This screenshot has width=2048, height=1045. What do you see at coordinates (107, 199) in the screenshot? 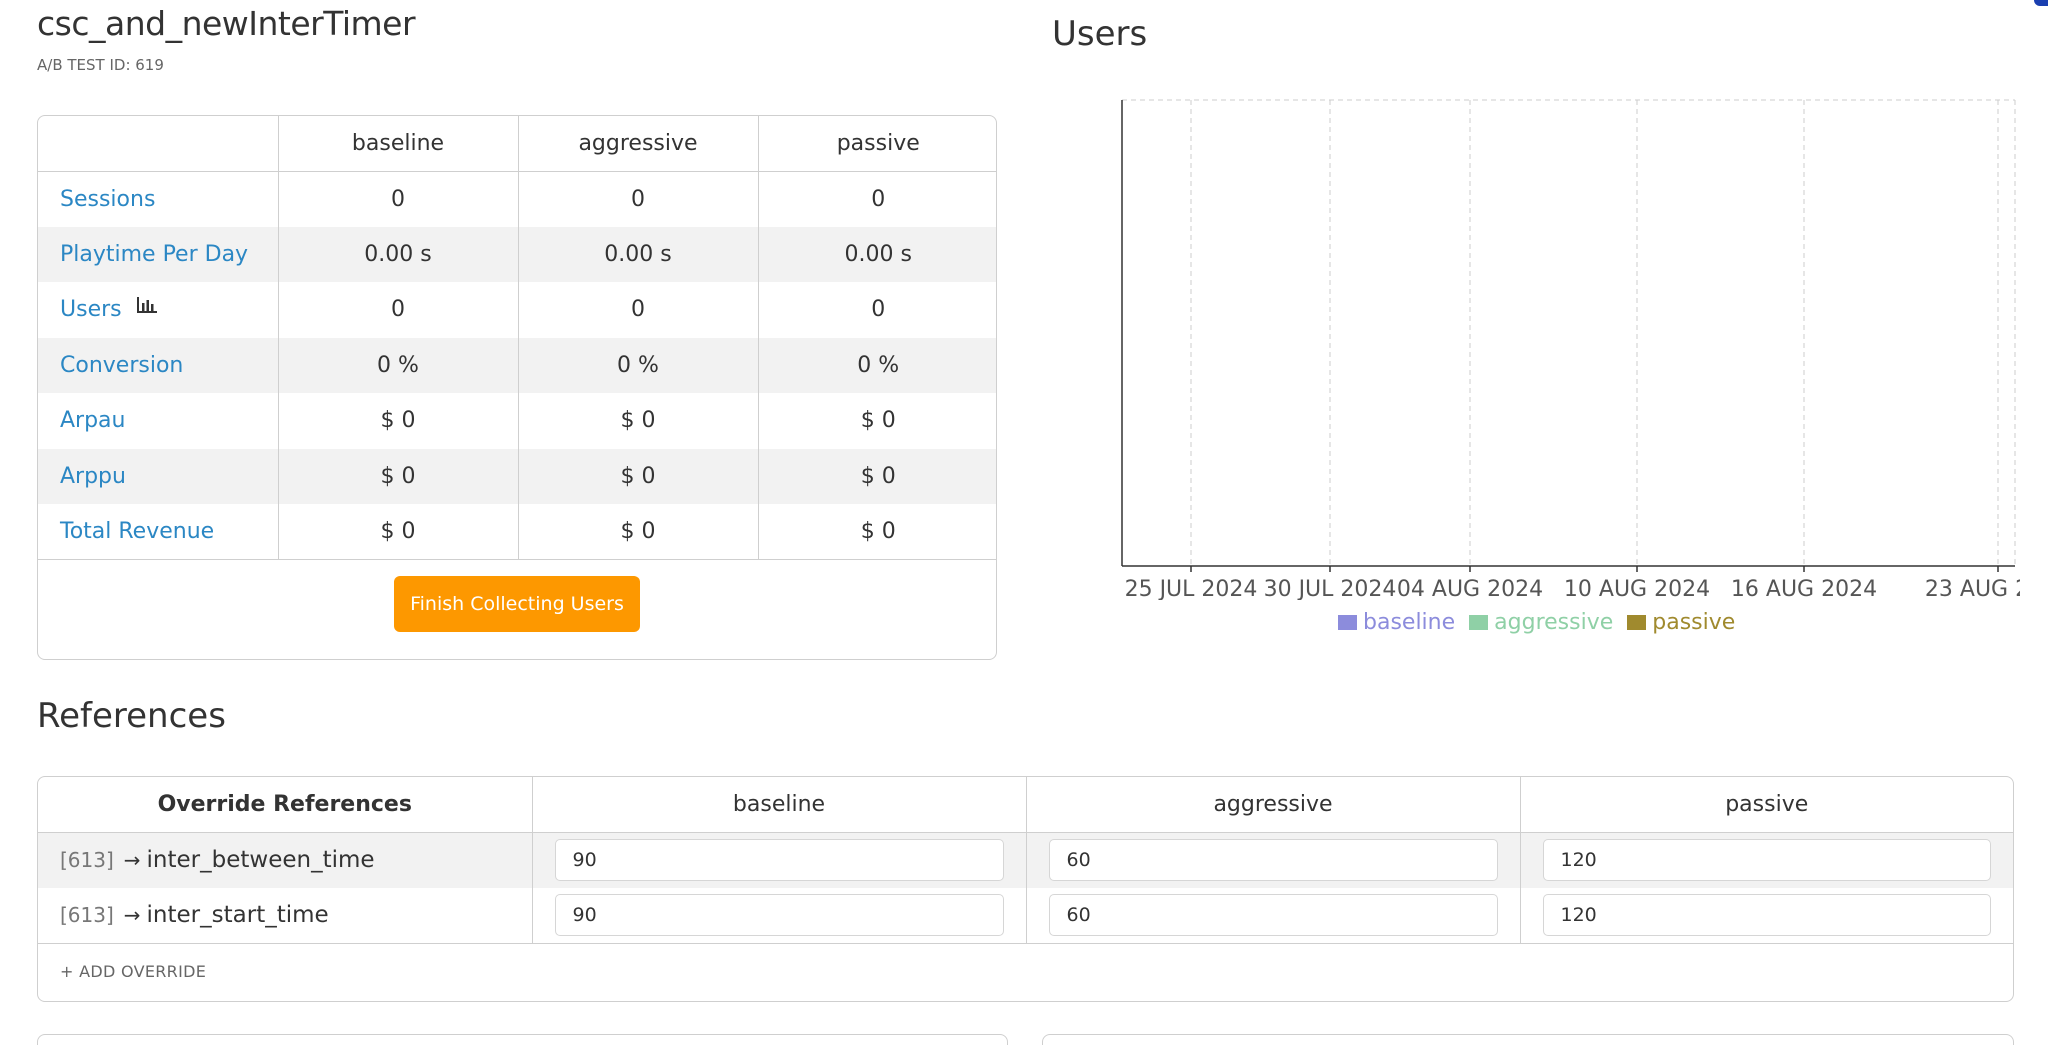
I see `metric-link-sessions: Sessions` at bounding box center [107, 199].